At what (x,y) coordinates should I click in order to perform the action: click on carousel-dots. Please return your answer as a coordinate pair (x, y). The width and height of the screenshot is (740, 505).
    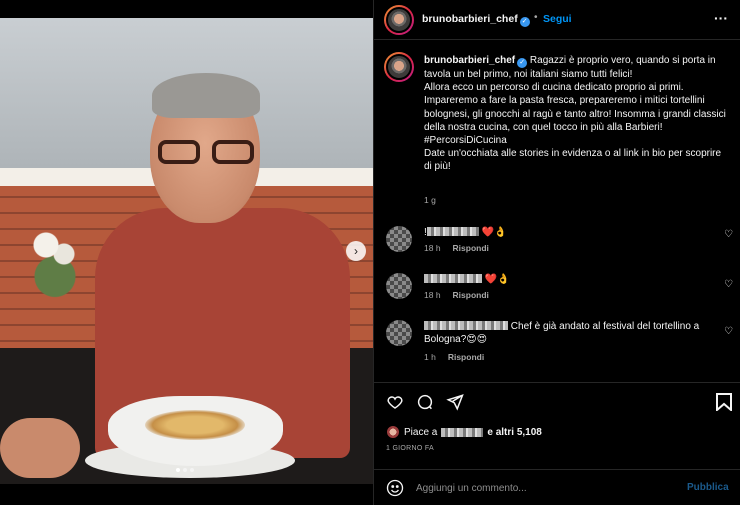
    Looking at the image, I should click on (185, 470).